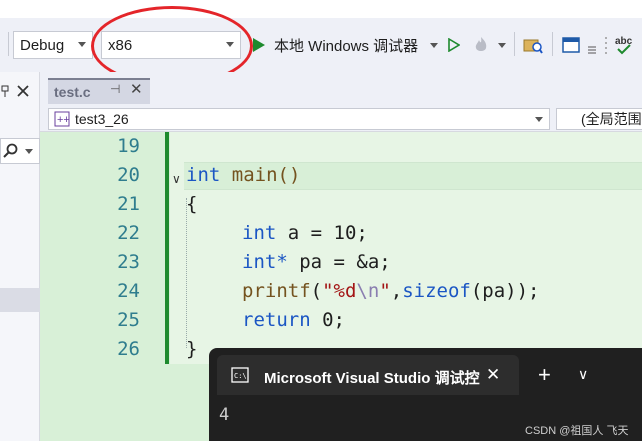 This screenshot has width=642, height=441. I want to click on console-output: 4, so click(224, 415).